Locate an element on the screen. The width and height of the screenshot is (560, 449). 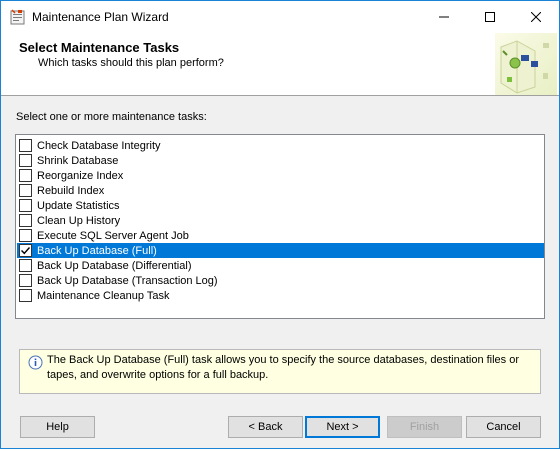
page-subtitle: Which tasks should this plan perform? is located at coordinates (131, 63).